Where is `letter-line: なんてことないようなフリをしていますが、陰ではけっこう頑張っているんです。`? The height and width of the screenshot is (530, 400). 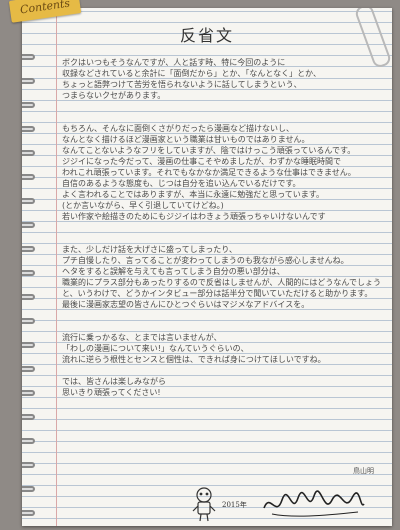
letter-line: なんてことないようなフリをしていますが、陰ではけっこう頑張っているんです。 is located at coordinates (209, 150).